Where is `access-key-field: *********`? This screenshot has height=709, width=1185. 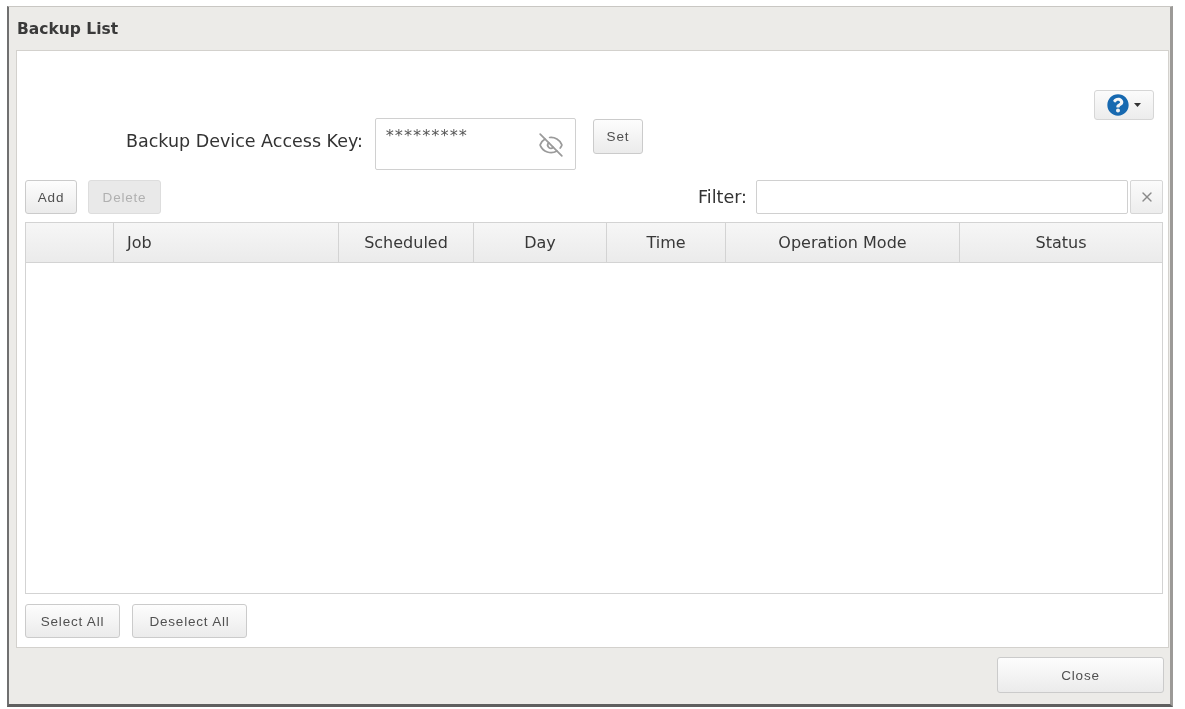 access-key-field: ********* is located at coordinates (475, 144).